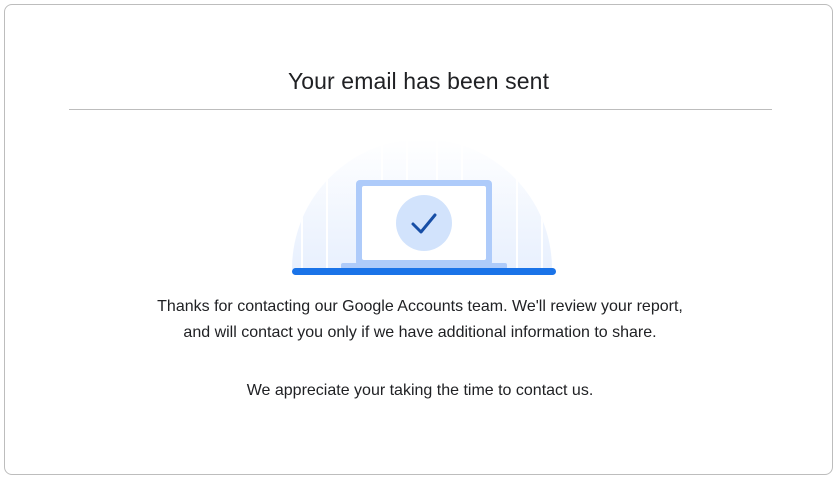  What do you see at coordinates (420, 109) in the screenshot?
I see `title-divider` at bounding box center [420, 109].